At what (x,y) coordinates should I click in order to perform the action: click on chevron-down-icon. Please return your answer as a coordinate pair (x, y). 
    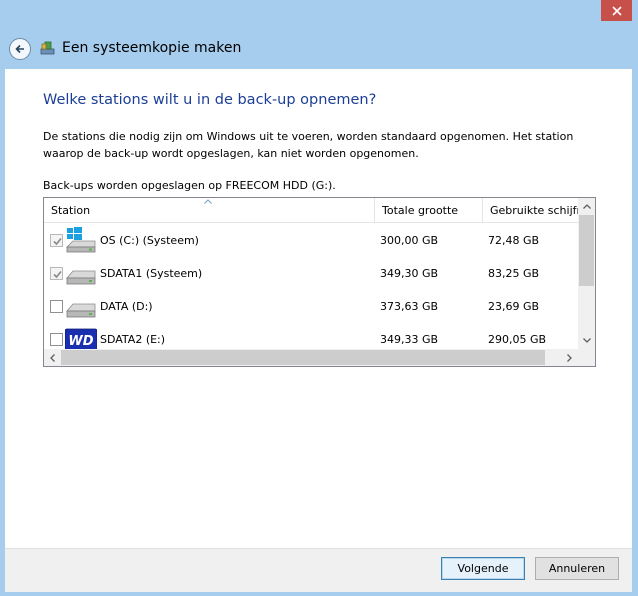
    Looking at the image, I should click on (586, 340).